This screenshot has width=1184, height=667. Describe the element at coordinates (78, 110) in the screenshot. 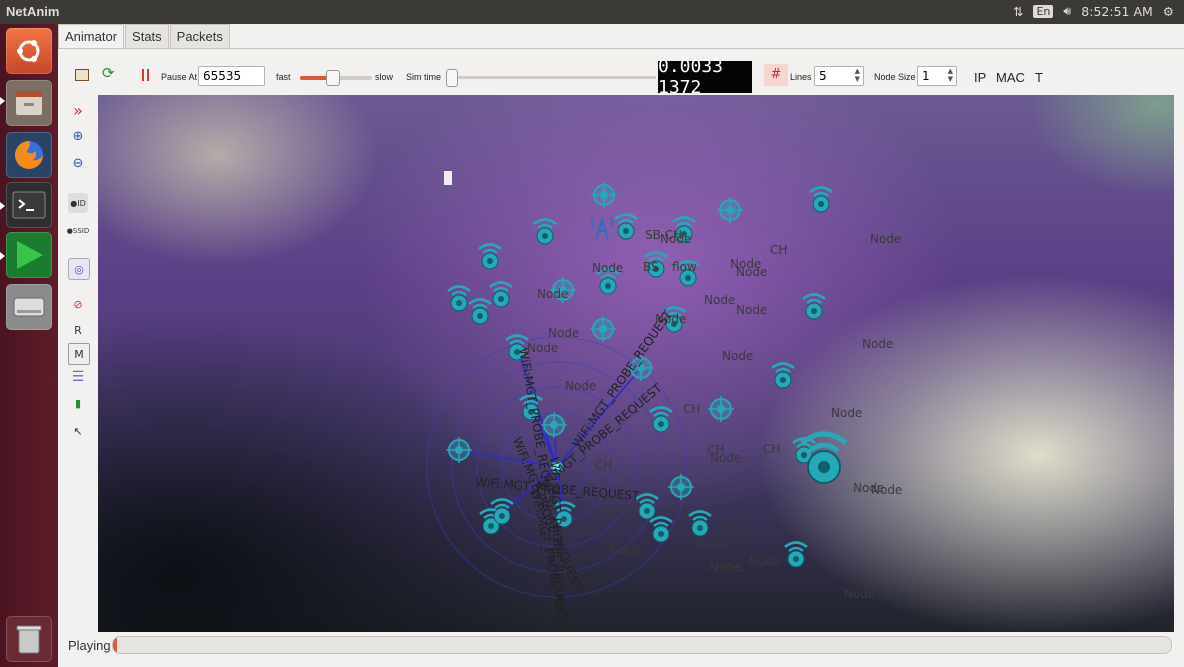

I see `fast-forward-icon: »` at that location.